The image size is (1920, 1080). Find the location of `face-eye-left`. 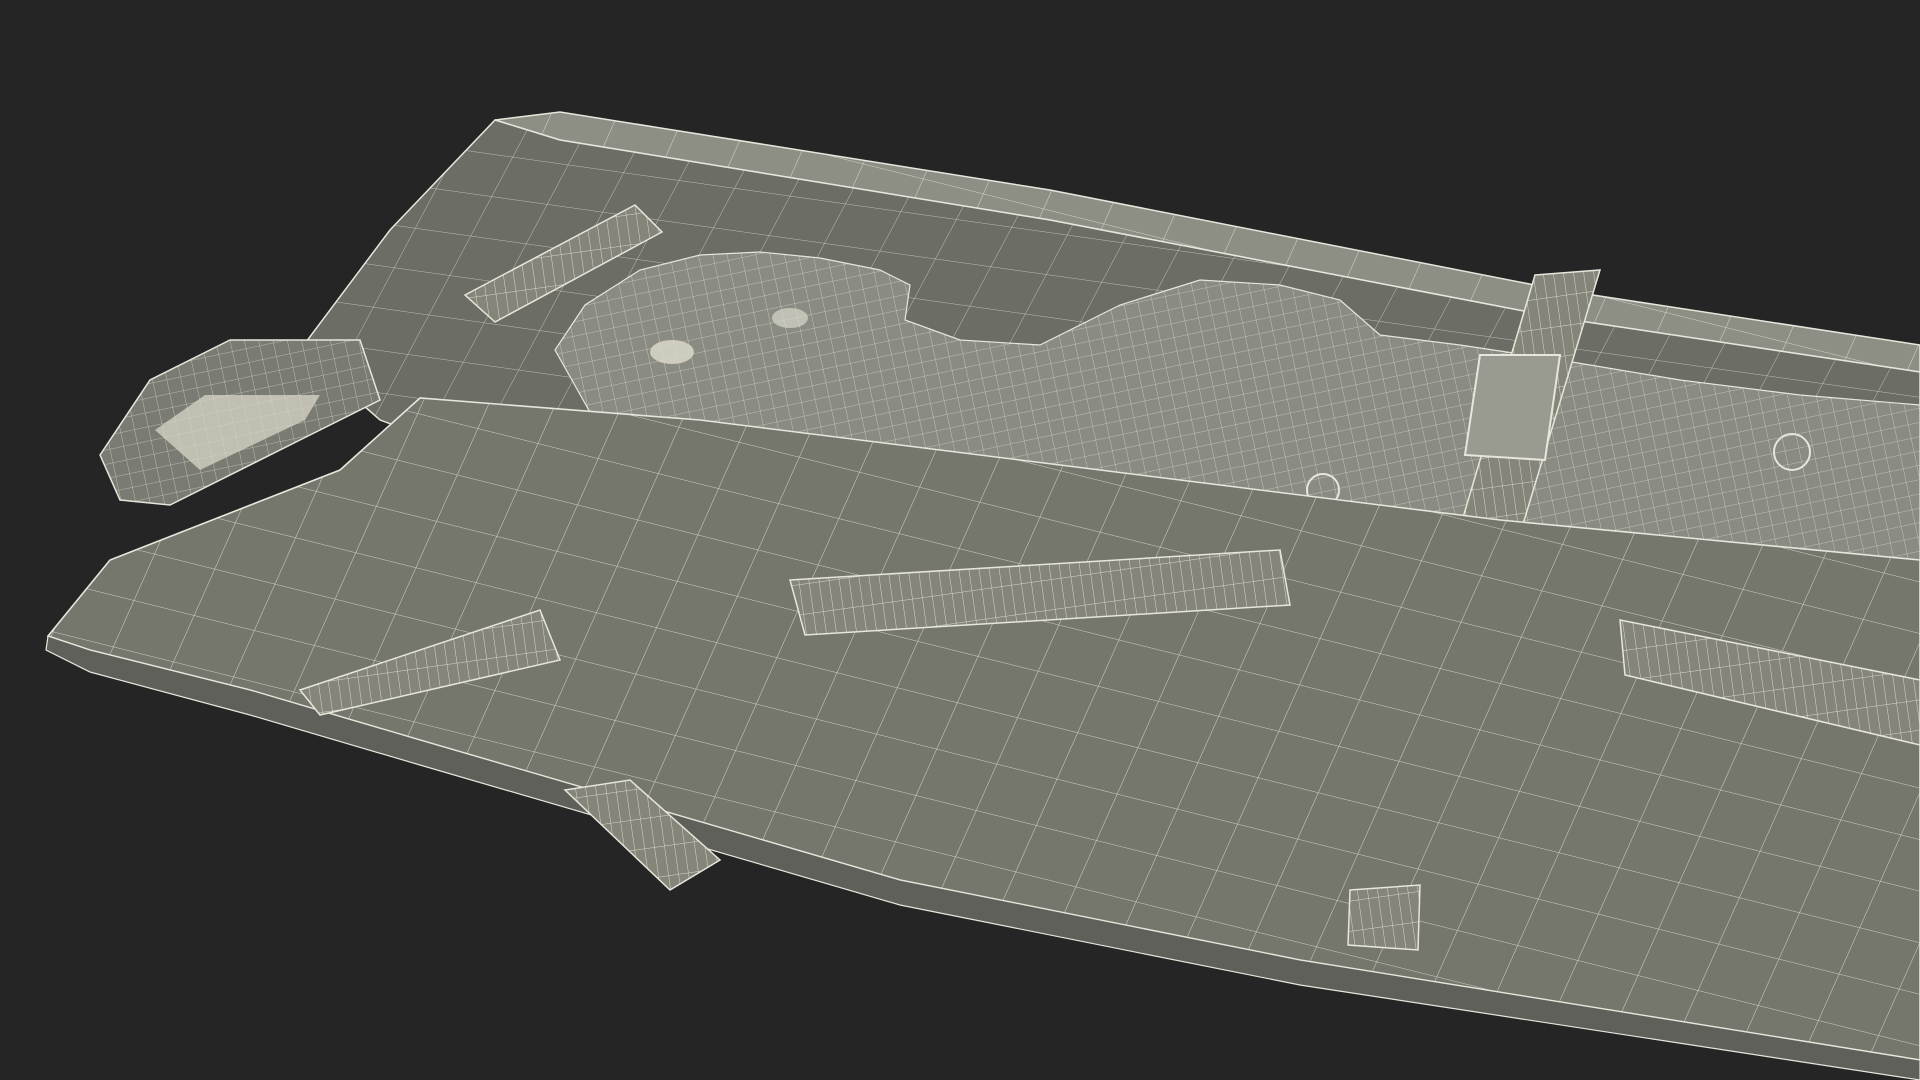

face-eye-left is located at coordinates (672, 352).